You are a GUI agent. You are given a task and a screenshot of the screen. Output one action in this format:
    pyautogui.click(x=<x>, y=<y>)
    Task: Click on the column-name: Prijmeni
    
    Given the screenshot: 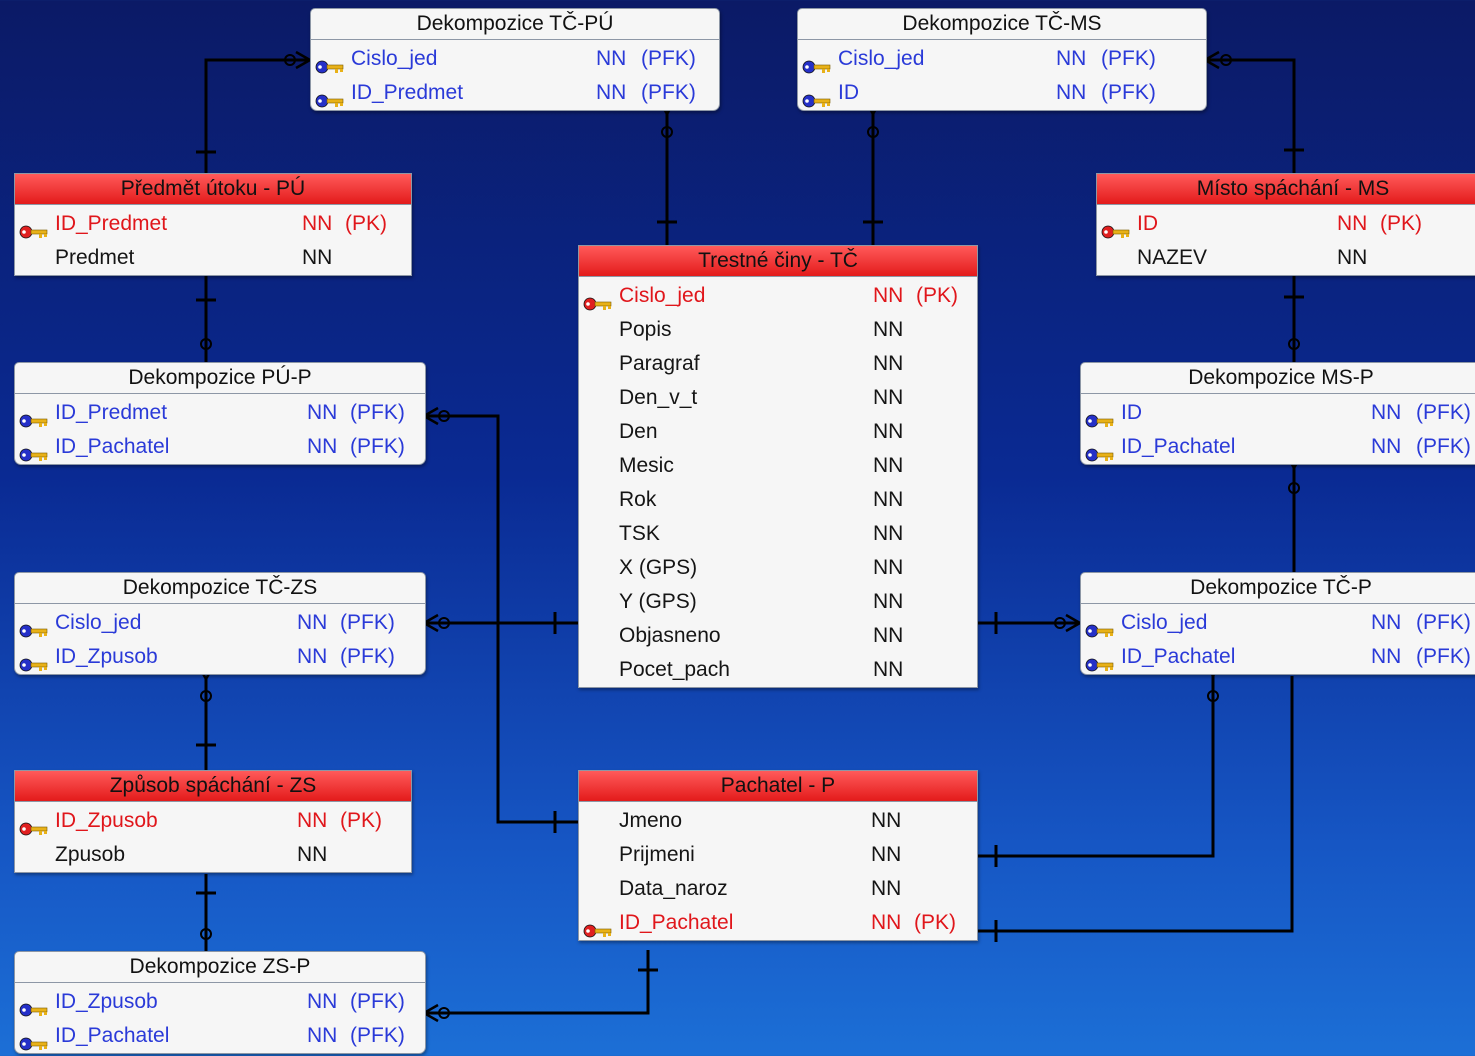 What is the action you would take?
    pyautogui.click(x=657, y=854)
    